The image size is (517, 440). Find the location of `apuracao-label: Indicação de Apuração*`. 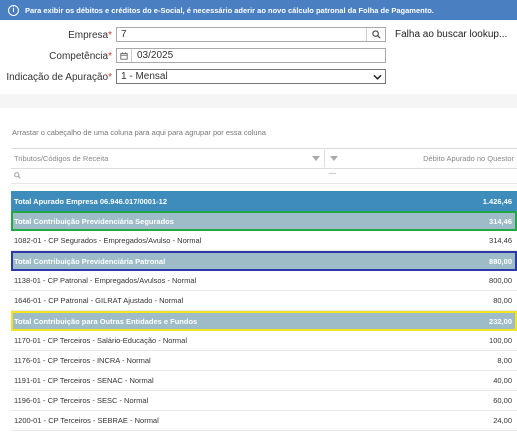

apuracao-label: Indicação de Apuração* is located at coordinates (56, 77).